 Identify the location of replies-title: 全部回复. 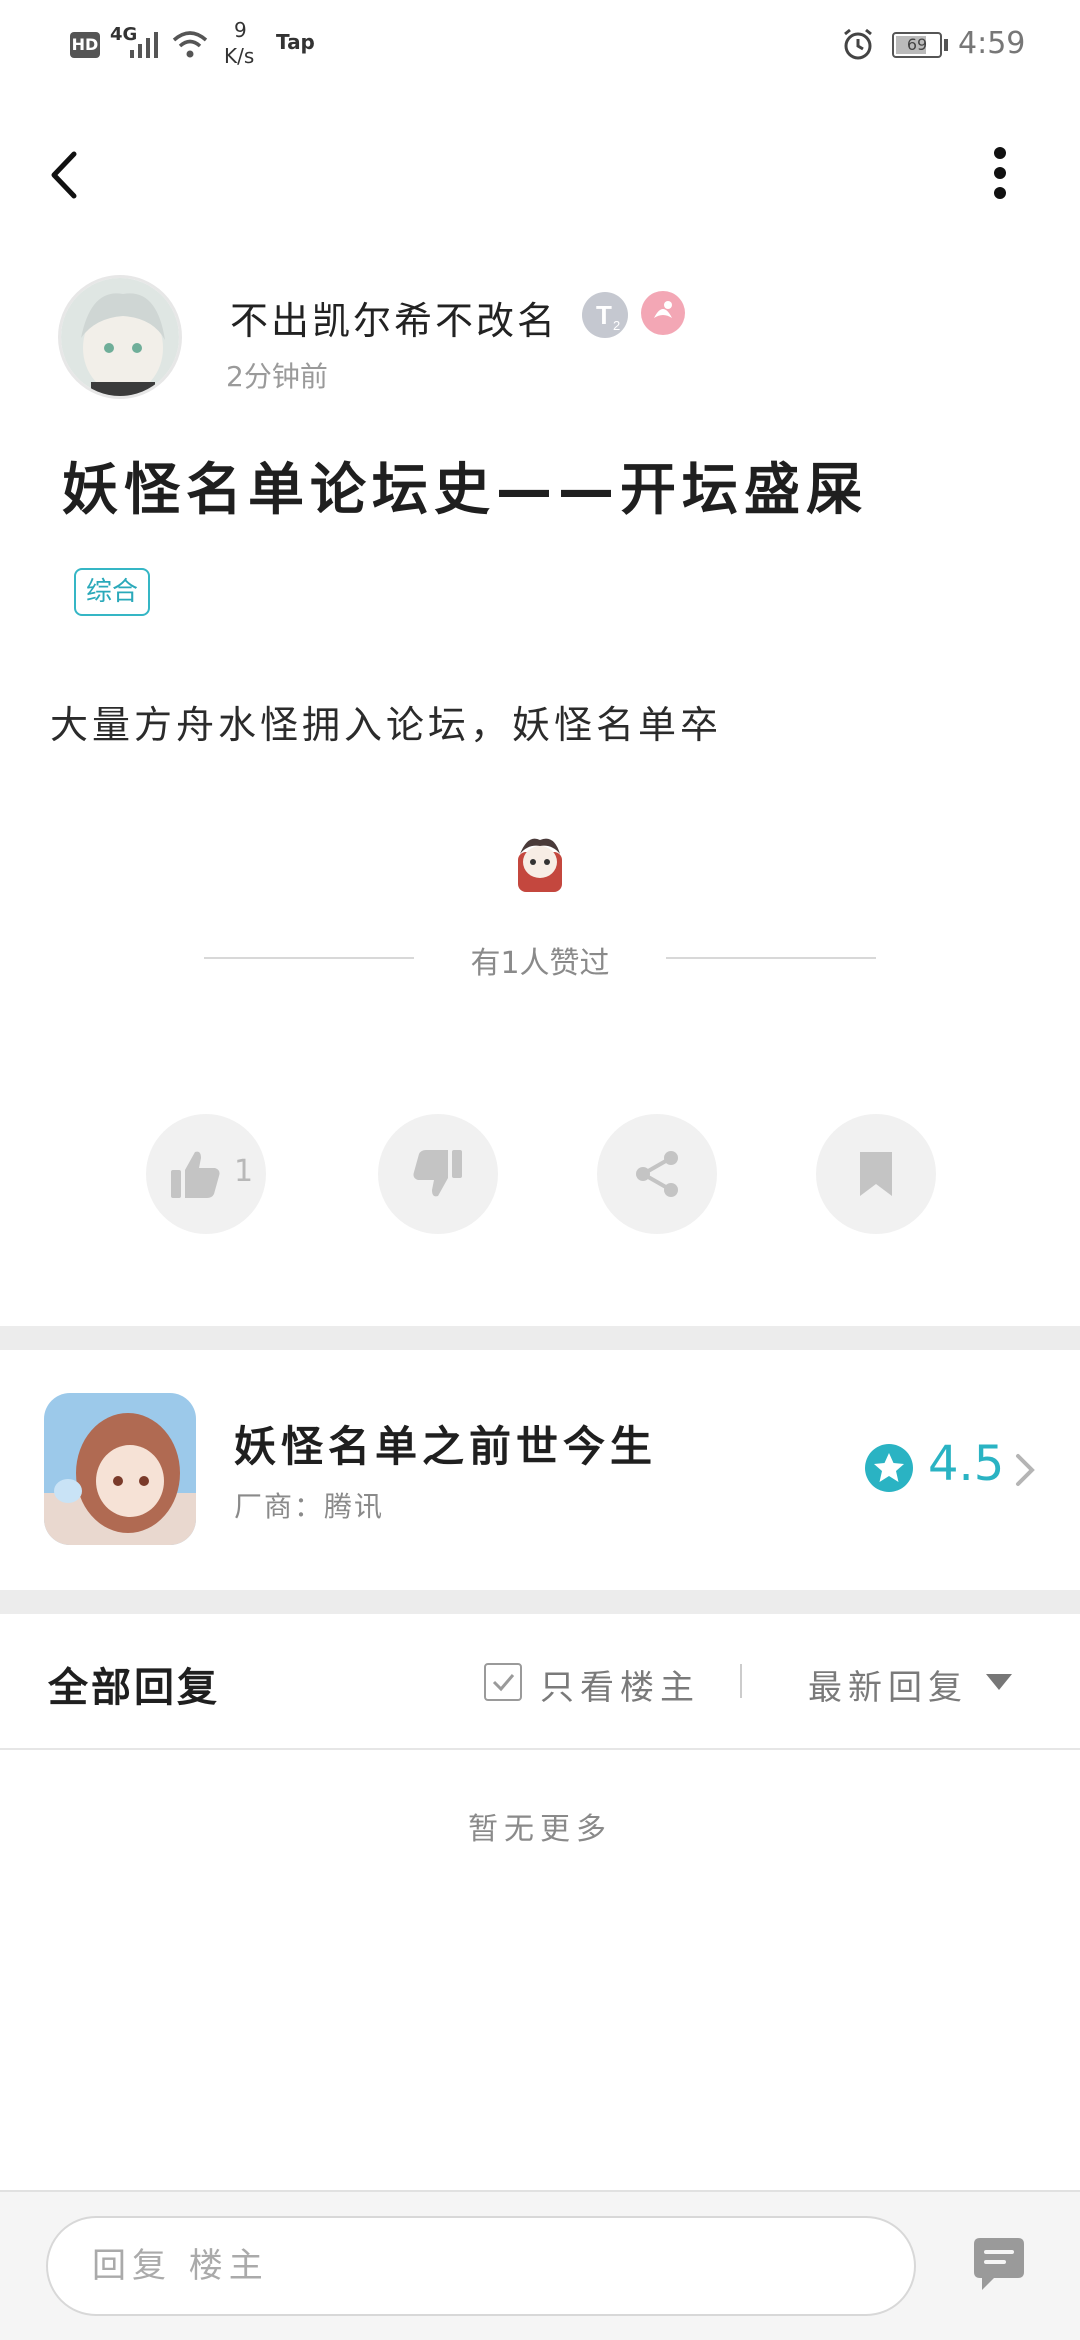
(134, 1688).